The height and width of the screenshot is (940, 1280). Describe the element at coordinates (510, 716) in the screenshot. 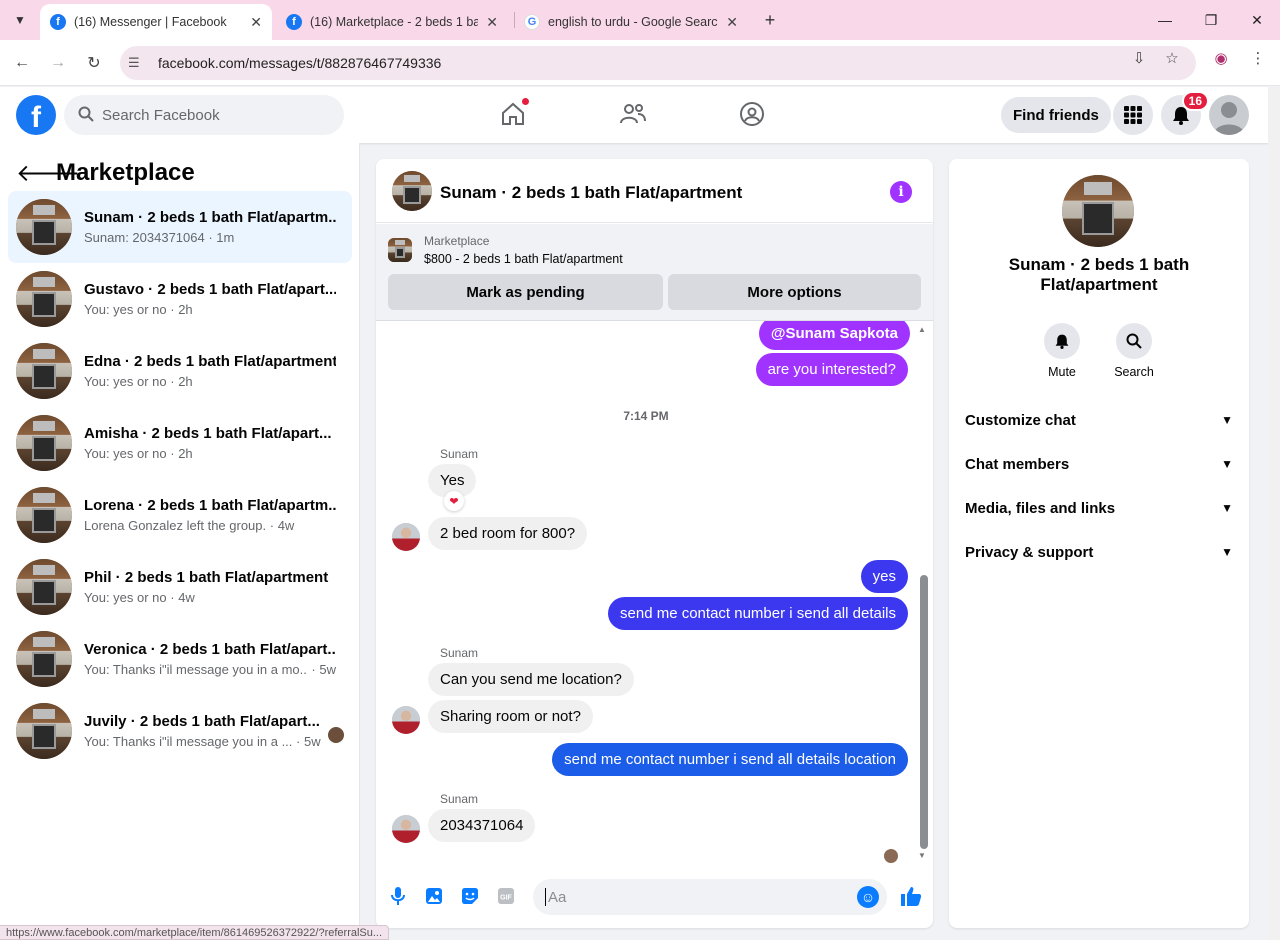

I see `incoming-message: Sharing room or not?` at that location.